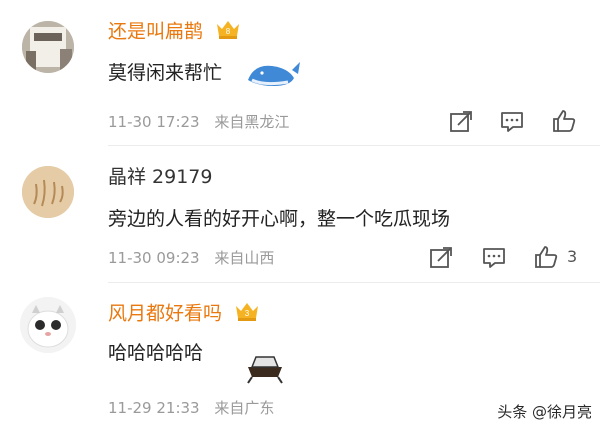 The width and height of the screenshot is (600, 430). Describe the element at coordinates (274, 74) in the screenshot. I see `whale-sticker` at that location.